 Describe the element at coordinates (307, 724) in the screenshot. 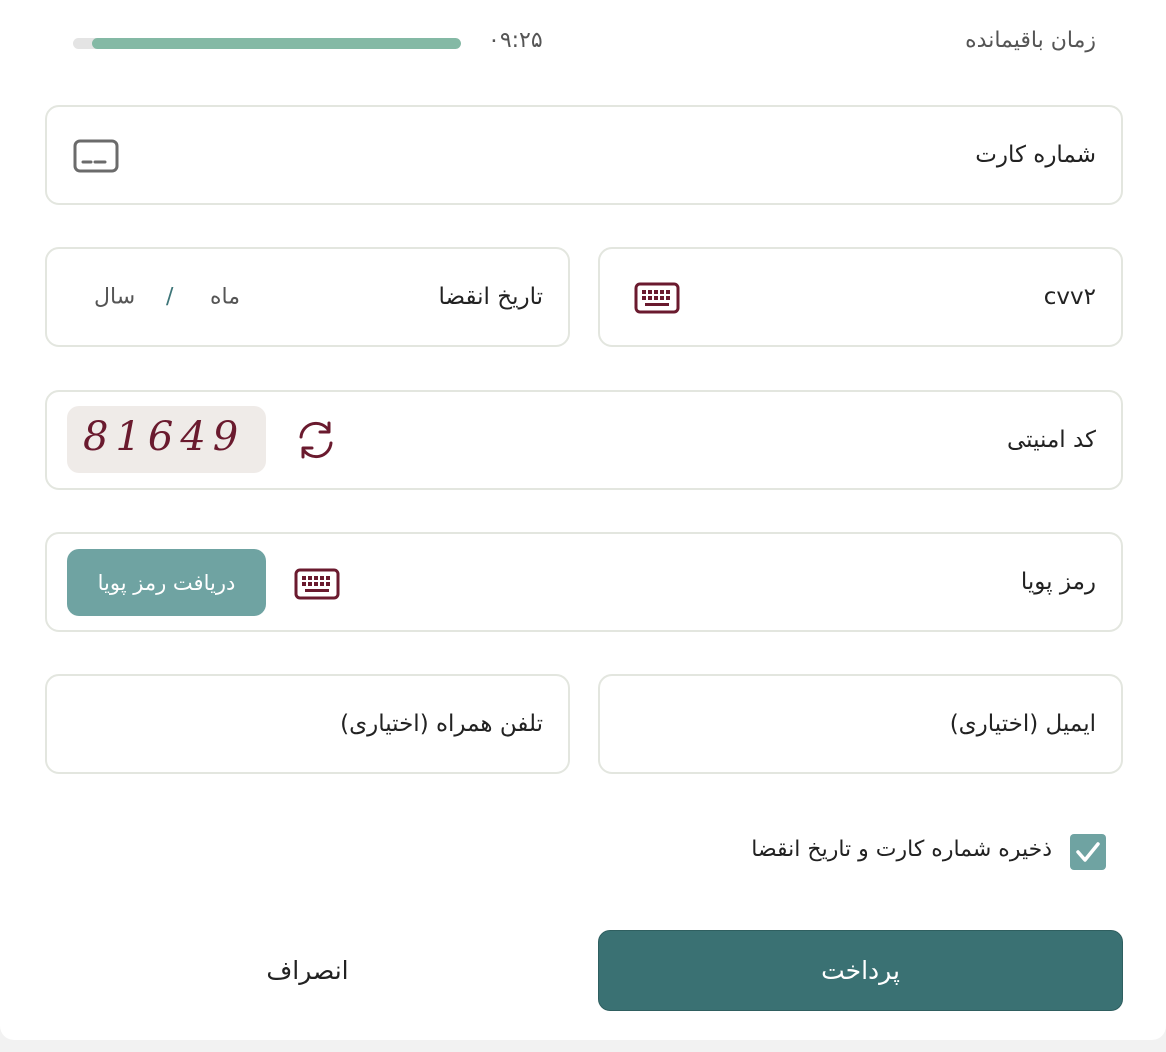

I see `phone-field: تلفن همراه (اختیاری)` at that location.